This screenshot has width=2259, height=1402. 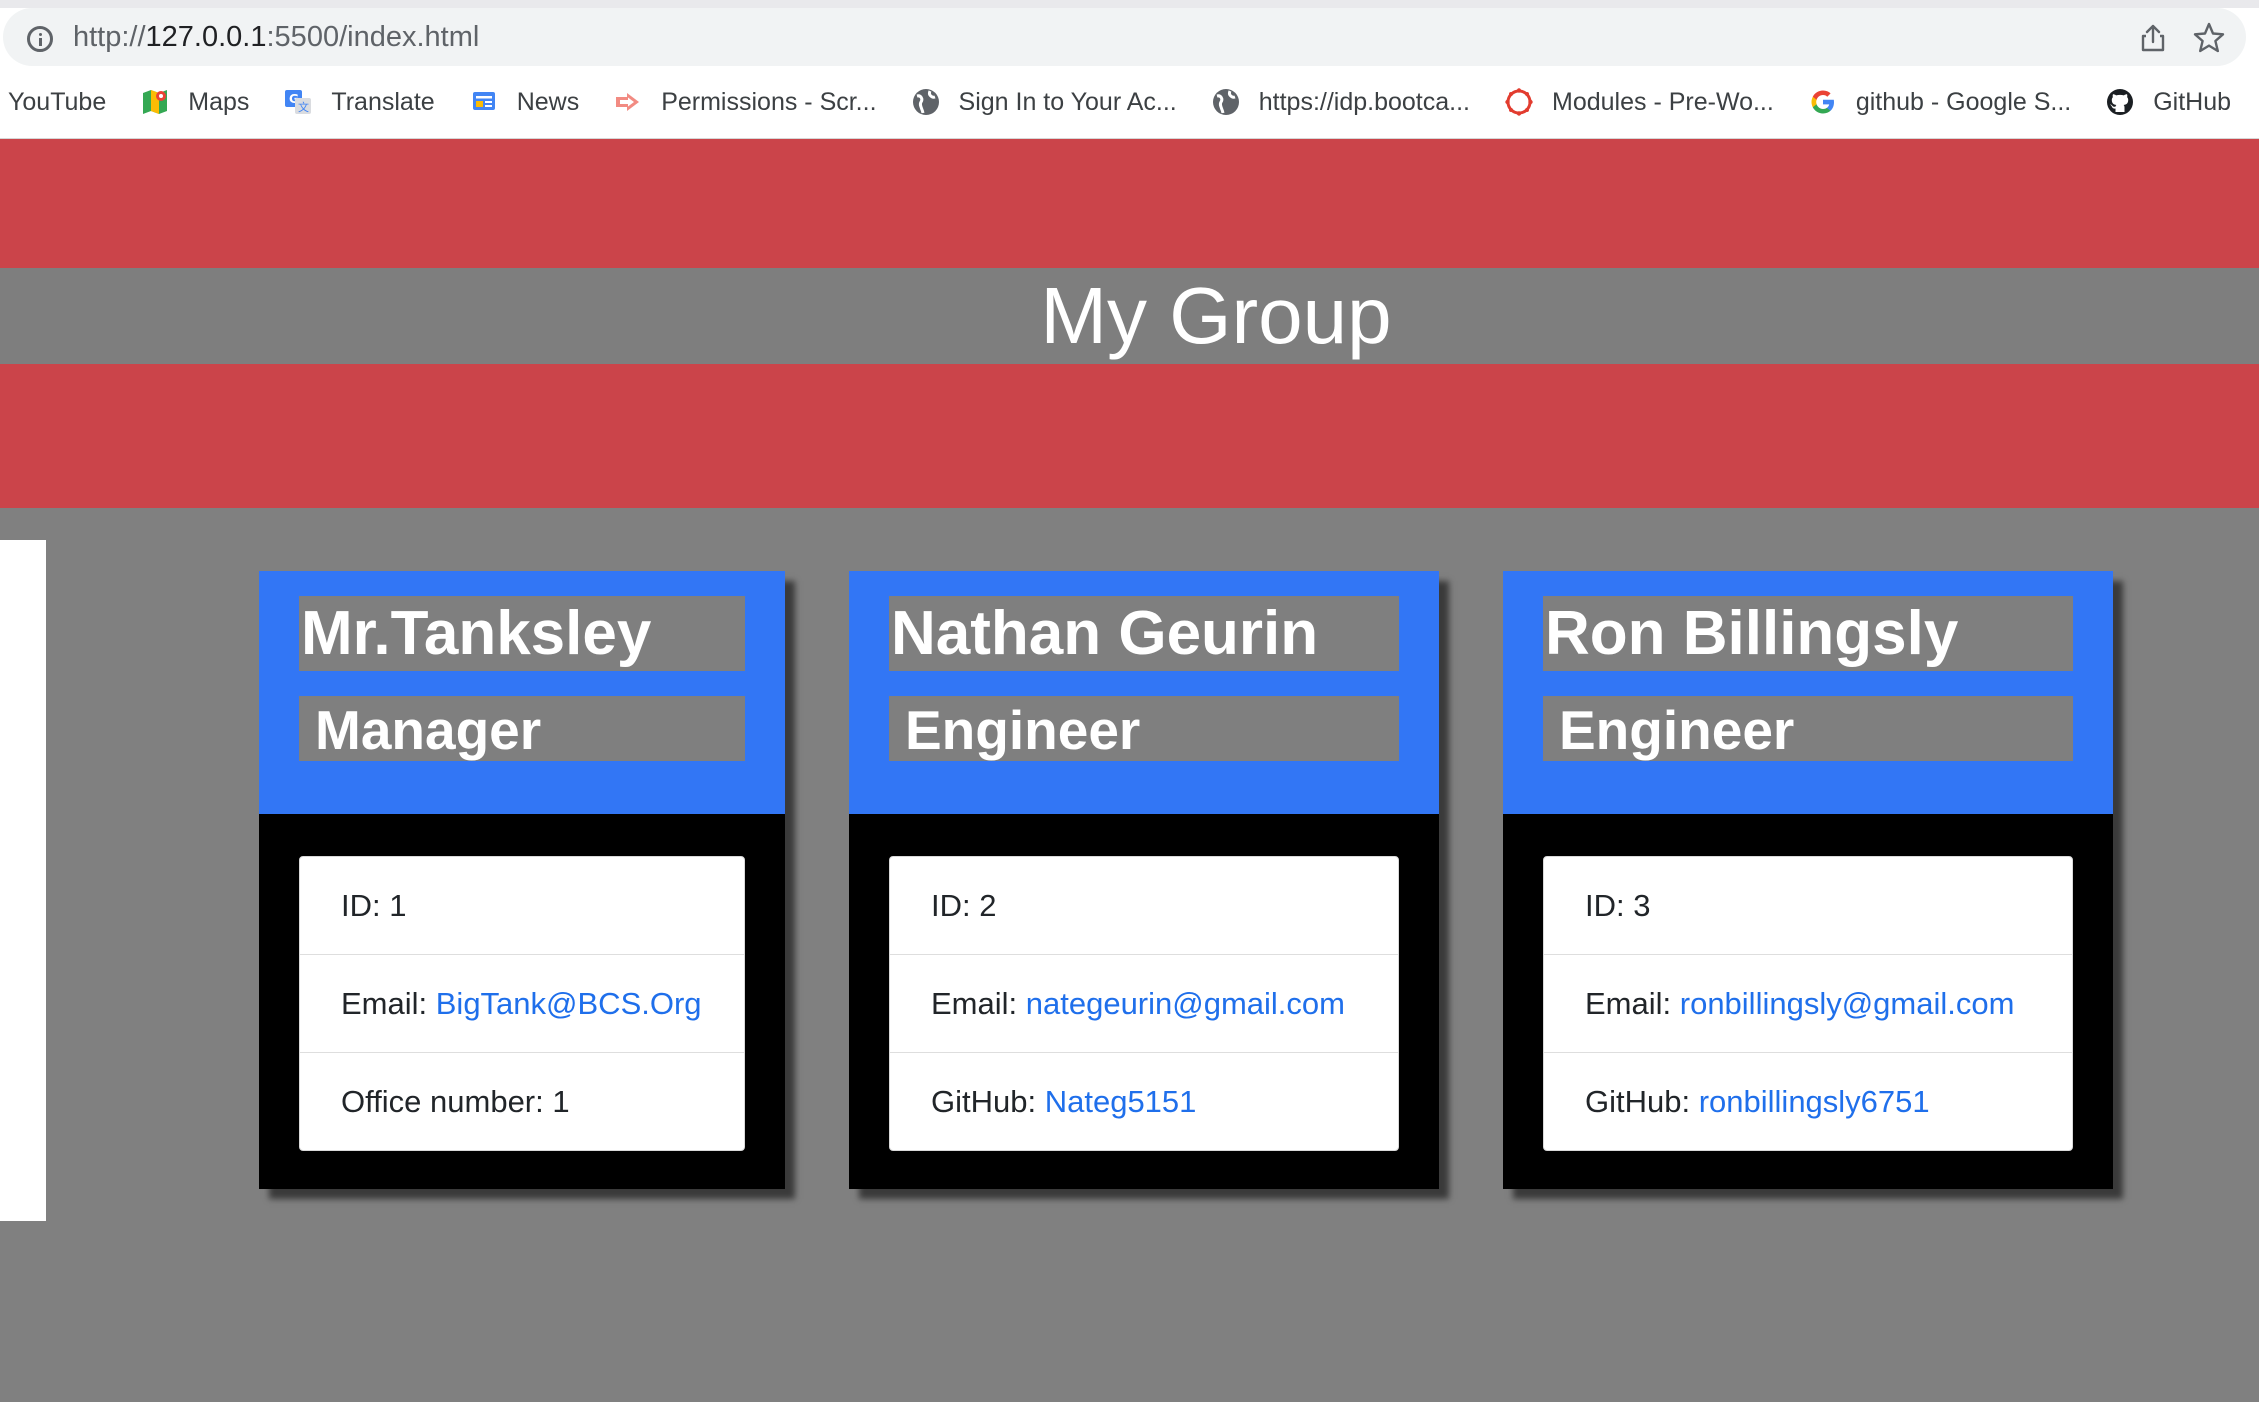 What do you see at coordinates (522, 906) in the screenshot?
I see `employee-id: ID: 1` at bounding box center [522, 906].